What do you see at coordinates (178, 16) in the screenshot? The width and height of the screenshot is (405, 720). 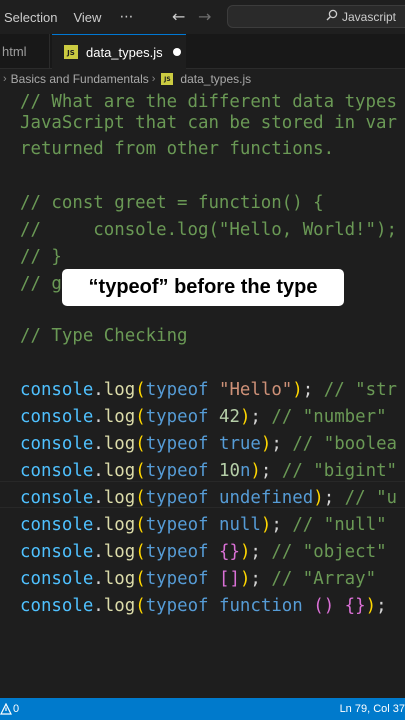 I see `arrow-left-icon: ←` at bounding box center [178, 16].